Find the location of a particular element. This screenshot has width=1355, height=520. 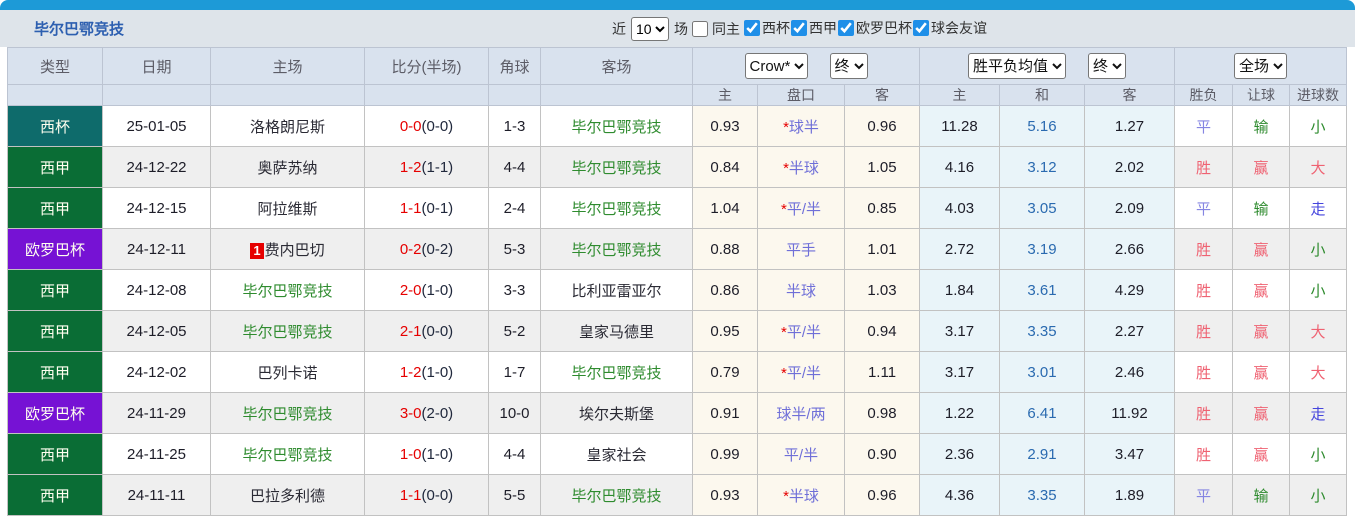

home-team-cell: 巴拉多利德 is located at coordinates (287, 495).